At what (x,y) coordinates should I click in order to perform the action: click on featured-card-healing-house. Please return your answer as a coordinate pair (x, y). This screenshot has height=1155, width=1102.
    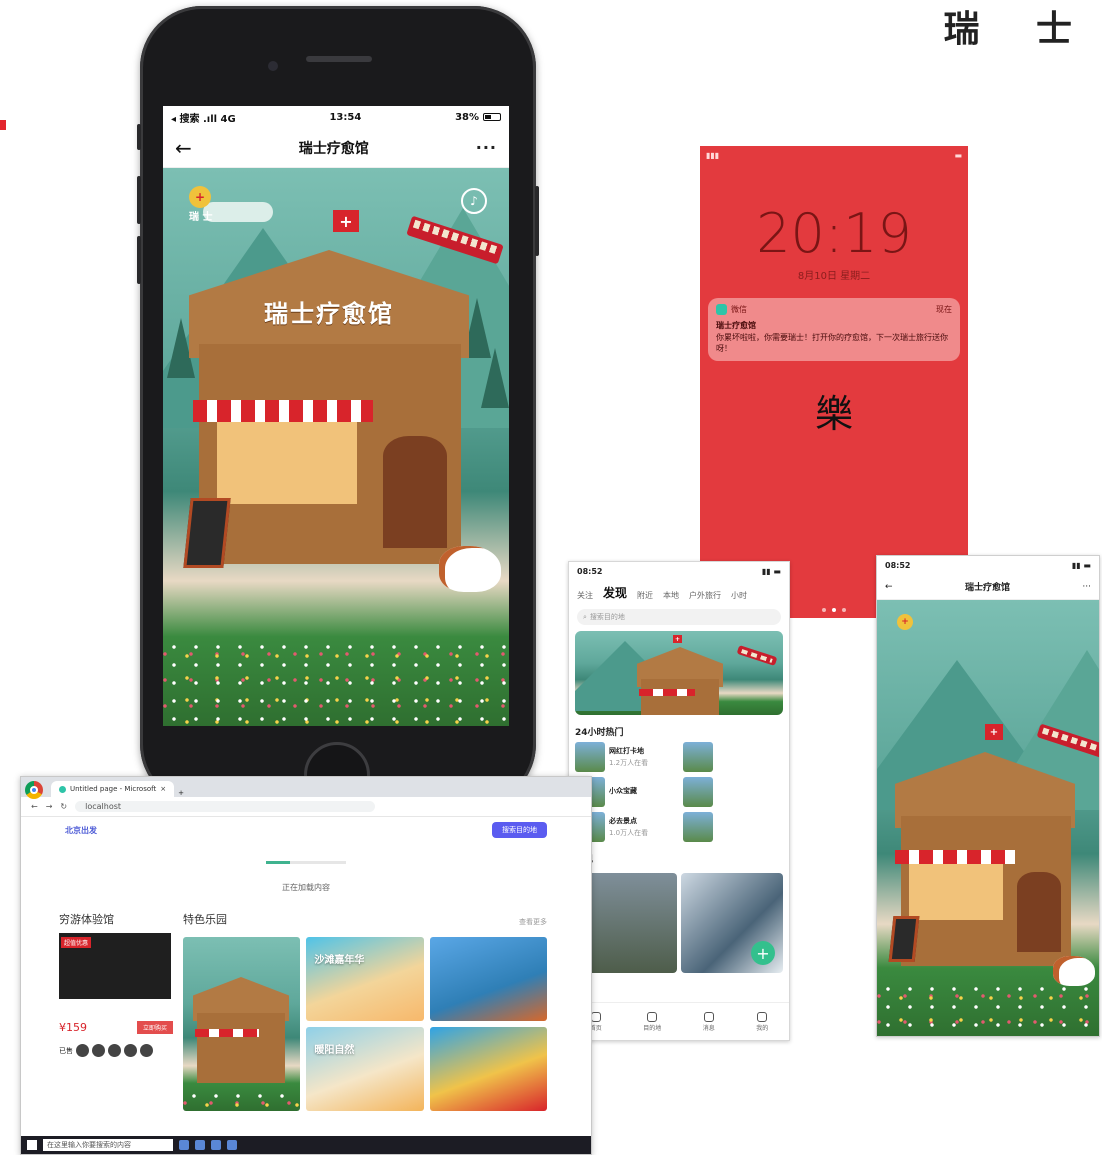
    Looking at the image, I should click on (242, 1024).